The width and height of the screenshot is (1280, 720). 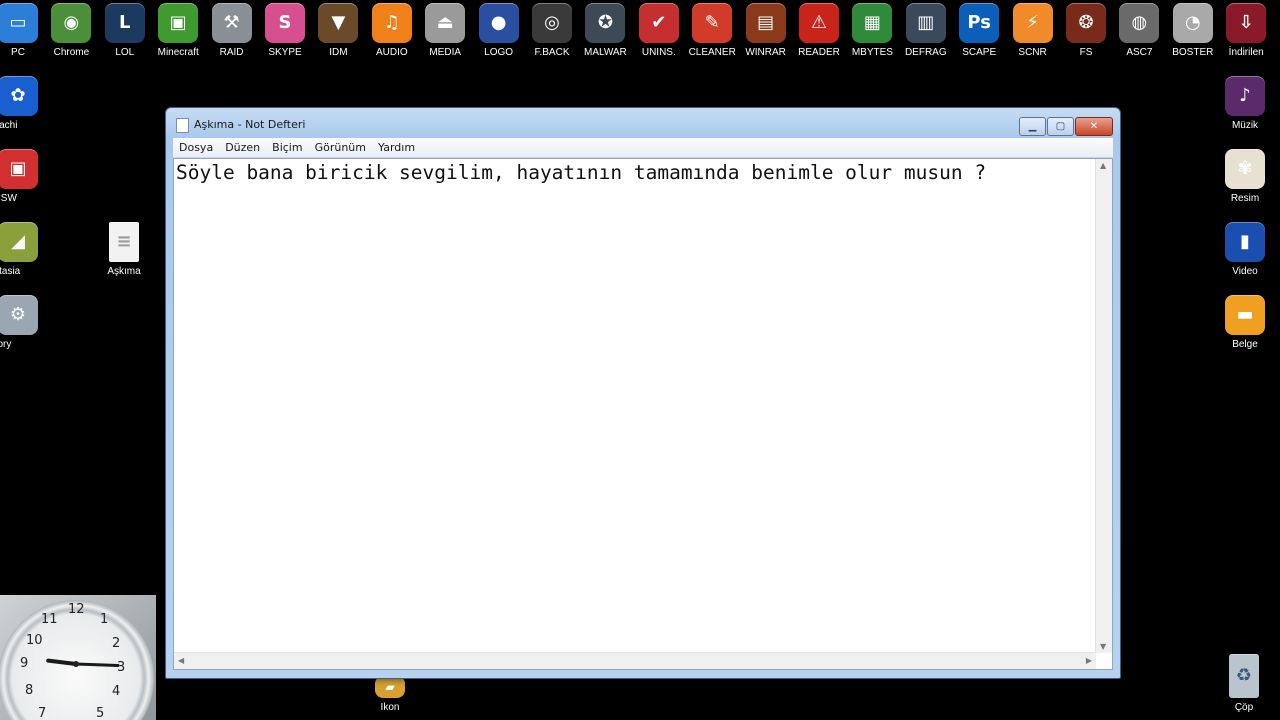 I want to click on maximize-icon: ▢, so click(x=1060, y=126).